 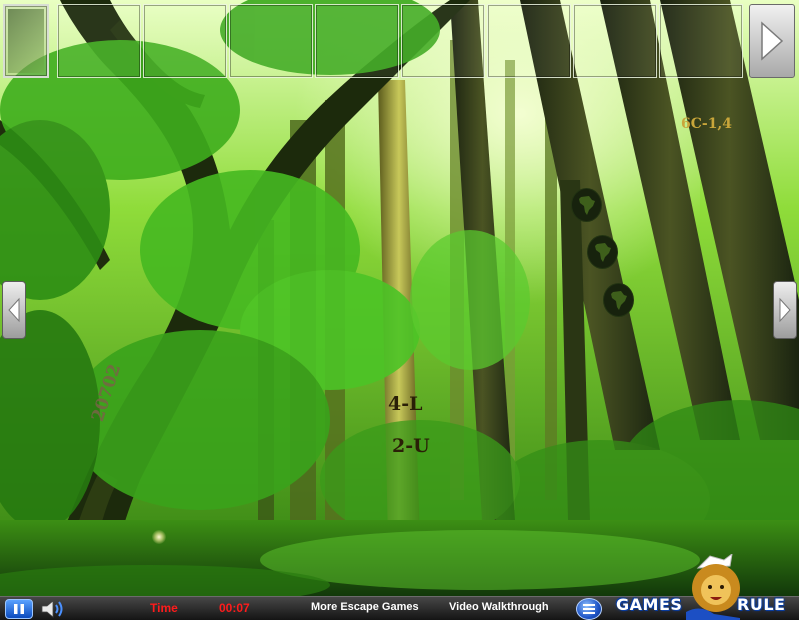 I want to click on speaker-icon, so click(x=52, y=609).